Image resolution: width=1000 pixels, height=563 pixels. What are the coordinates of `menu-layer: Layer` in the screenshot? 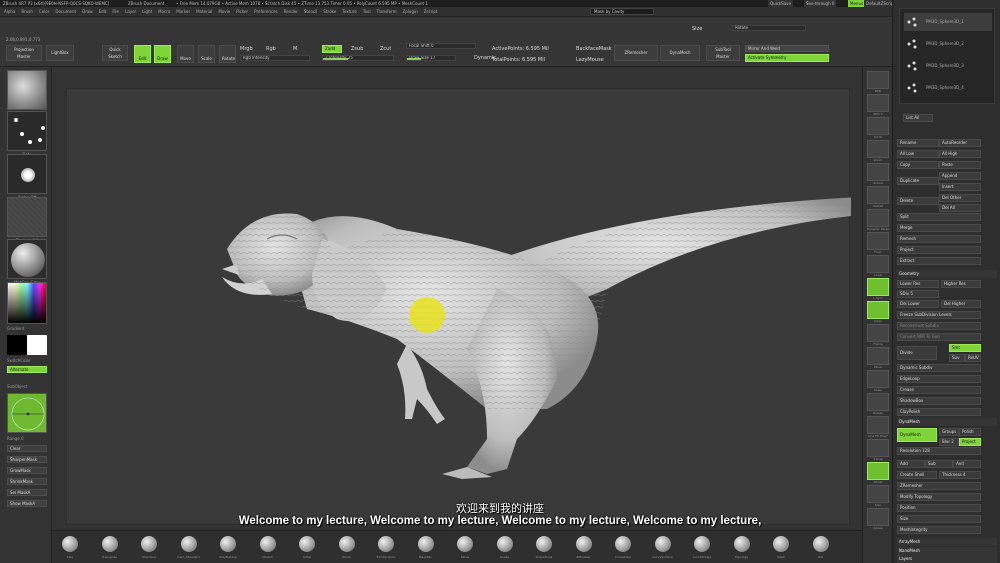 It's located at (130, 12).